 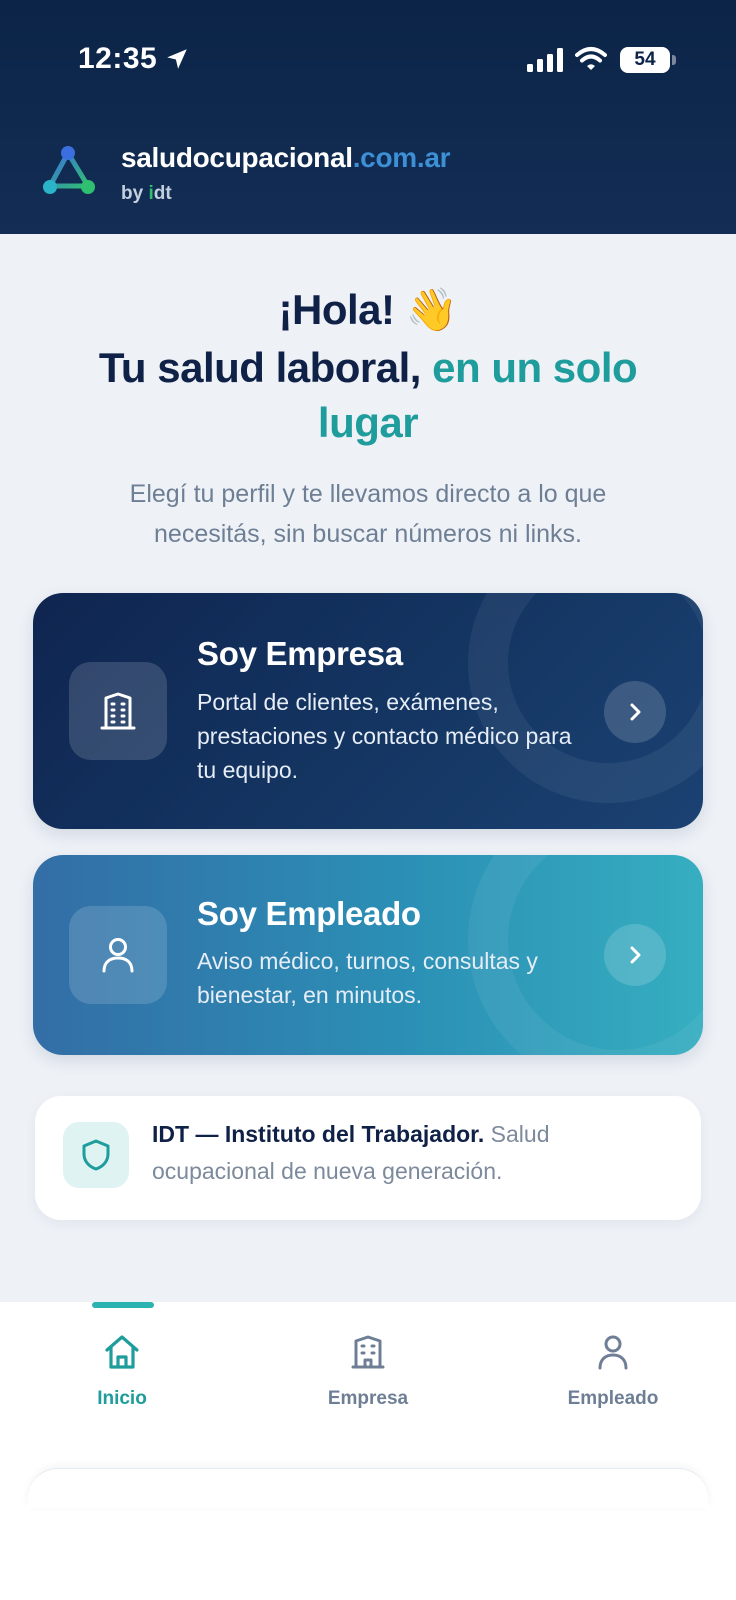 I want to click on status-time: 12:35, so click(x=118, y=58).